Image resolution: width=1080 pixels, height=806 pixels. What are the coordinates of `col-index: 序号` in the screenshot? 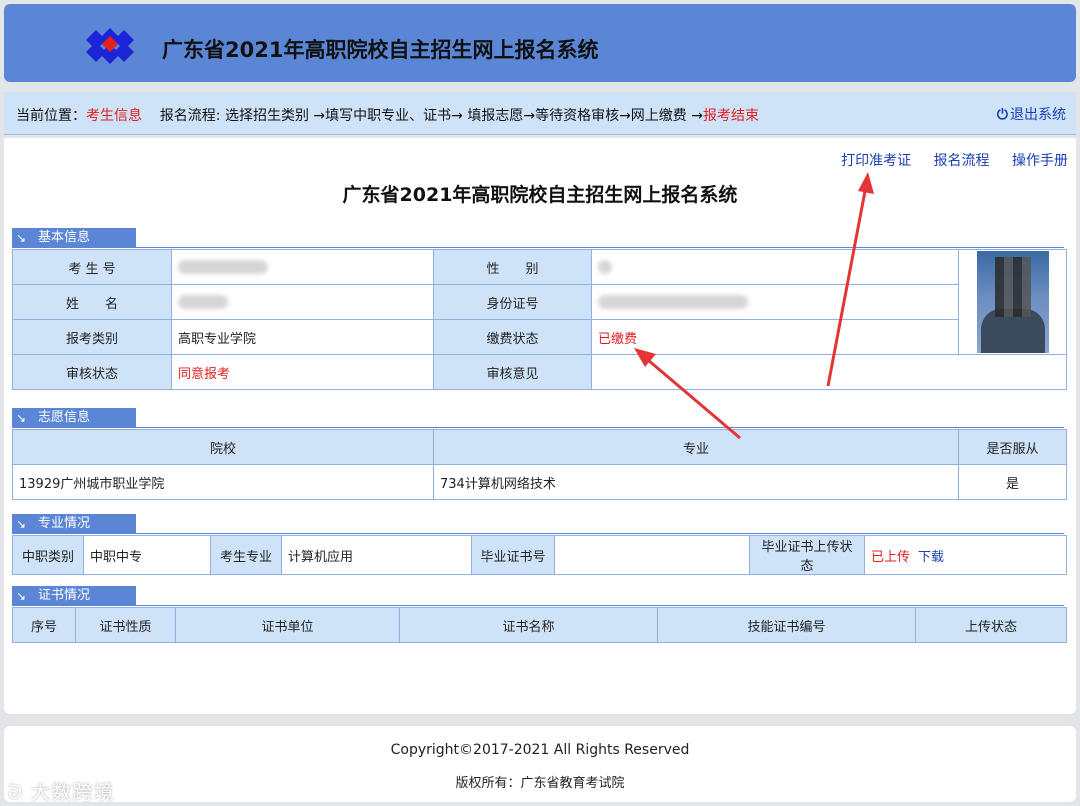 It's located at (44, 625).